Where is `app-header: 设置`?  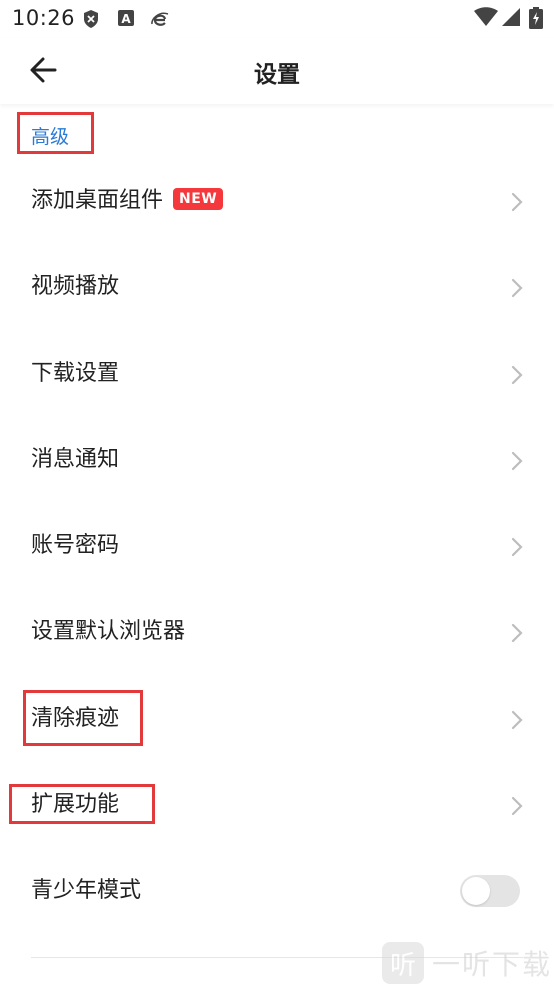
app-header: 设置 is located at coordinates (277, 71).